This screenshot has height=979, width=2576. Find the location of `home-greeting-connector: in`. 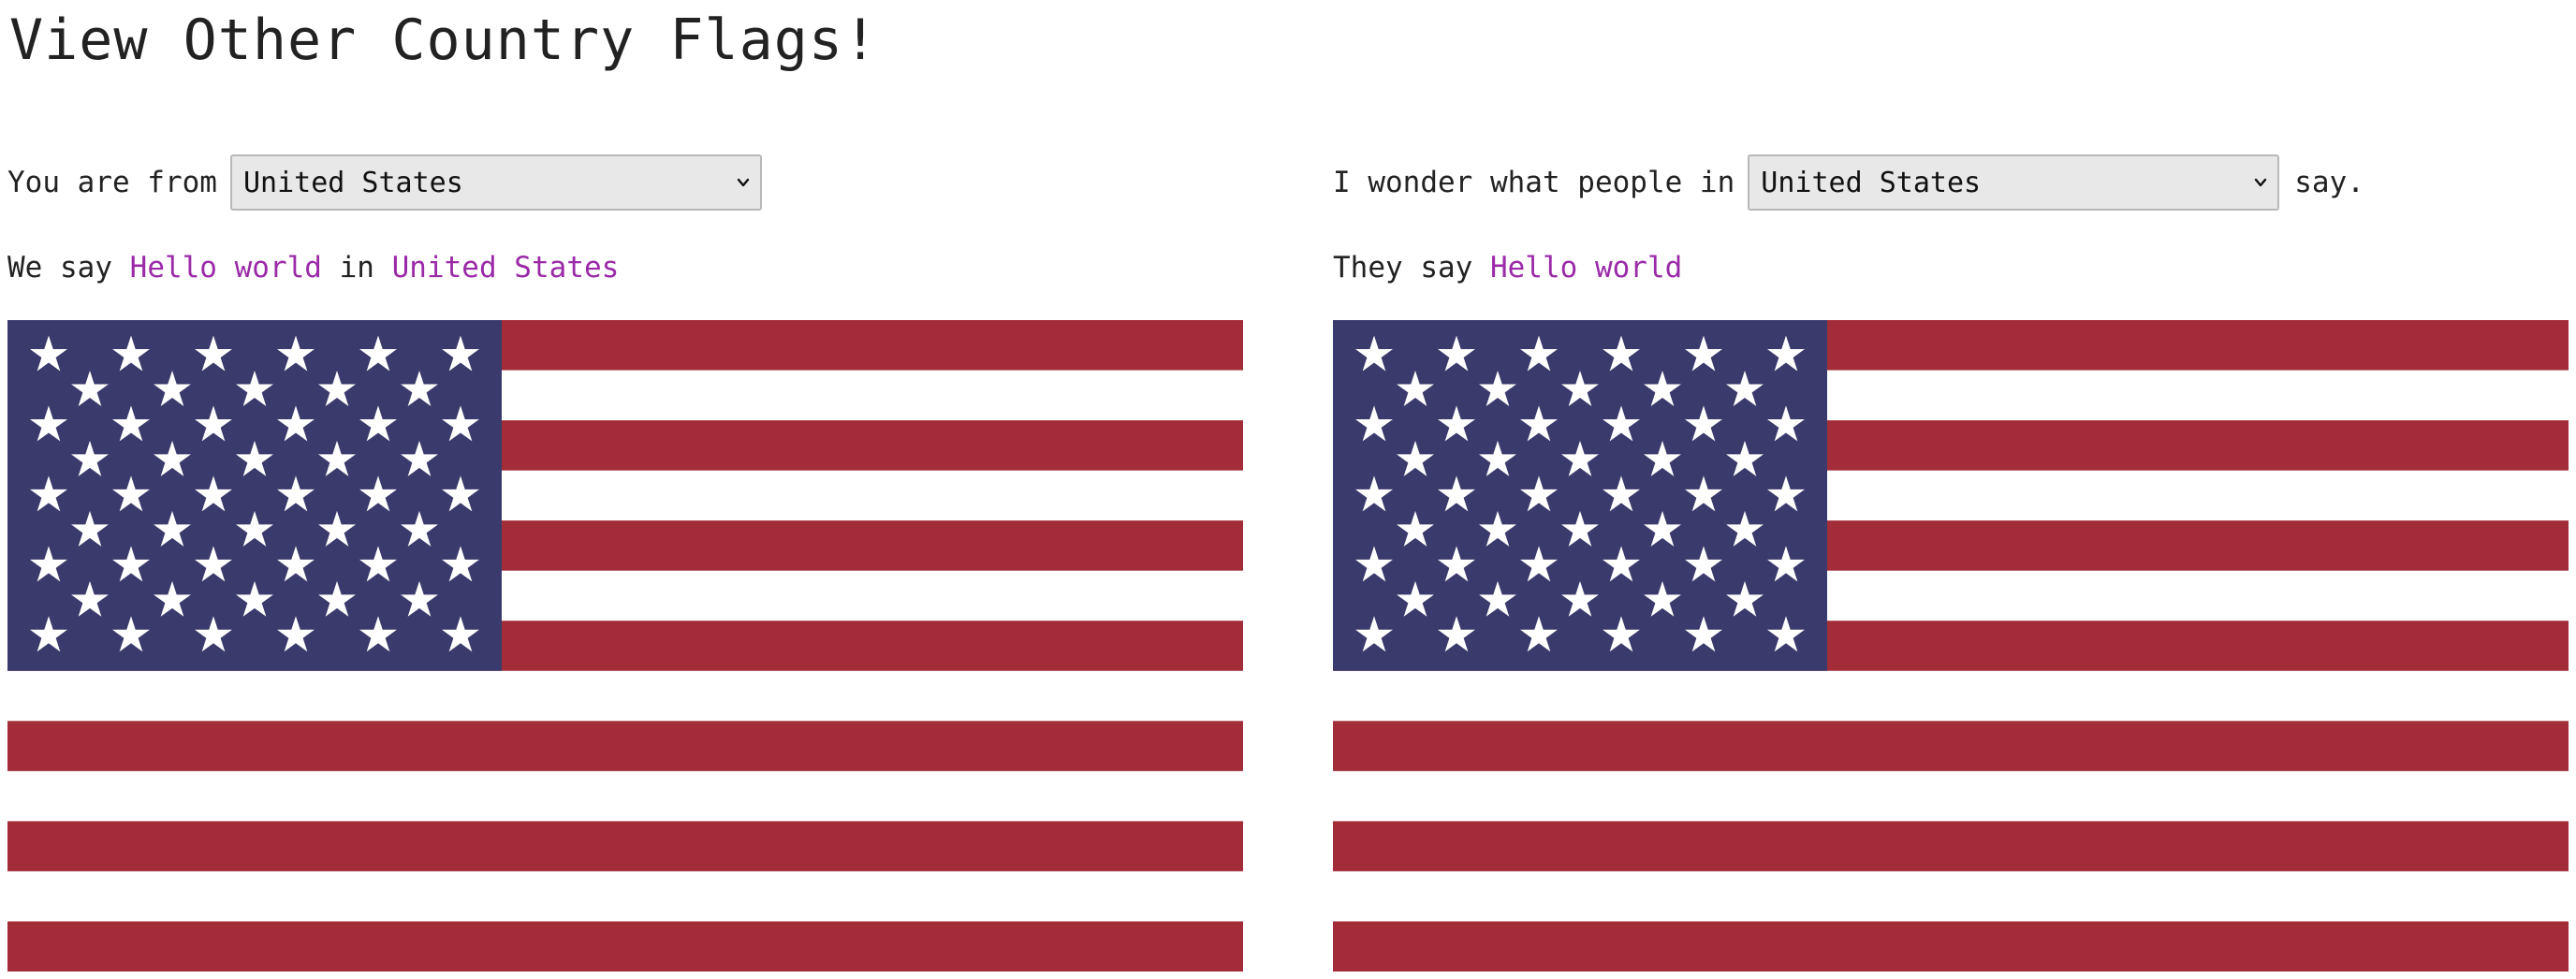

home-greeting-connector: in is located at coordinates (357, 268).